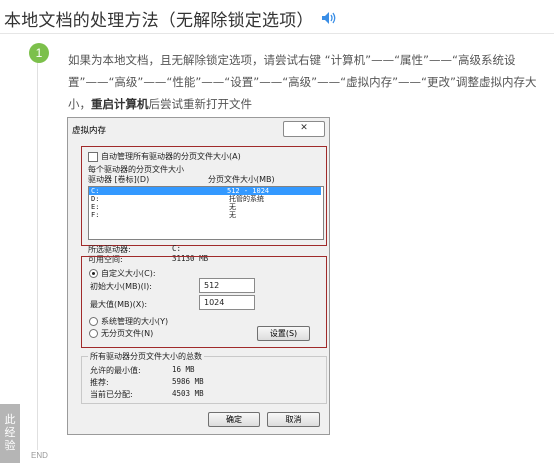 This screenshot has width=554, height=463. Describe the element at coordinates (95, 207) in the screenshot. I see `drive-letter: E:` at that location.